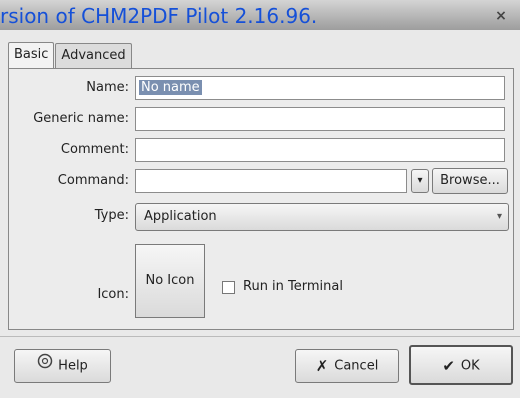  What do you see at coordinates (322, 366) in the screenshot?
I see `cancel-x-icon: ✗` at bounding box center [322, 366].